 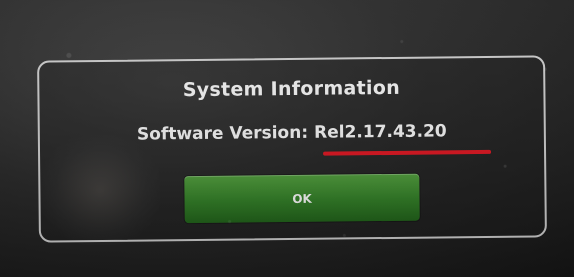 I want to click on dialog-title: System Information, so click(x=291, y=89).